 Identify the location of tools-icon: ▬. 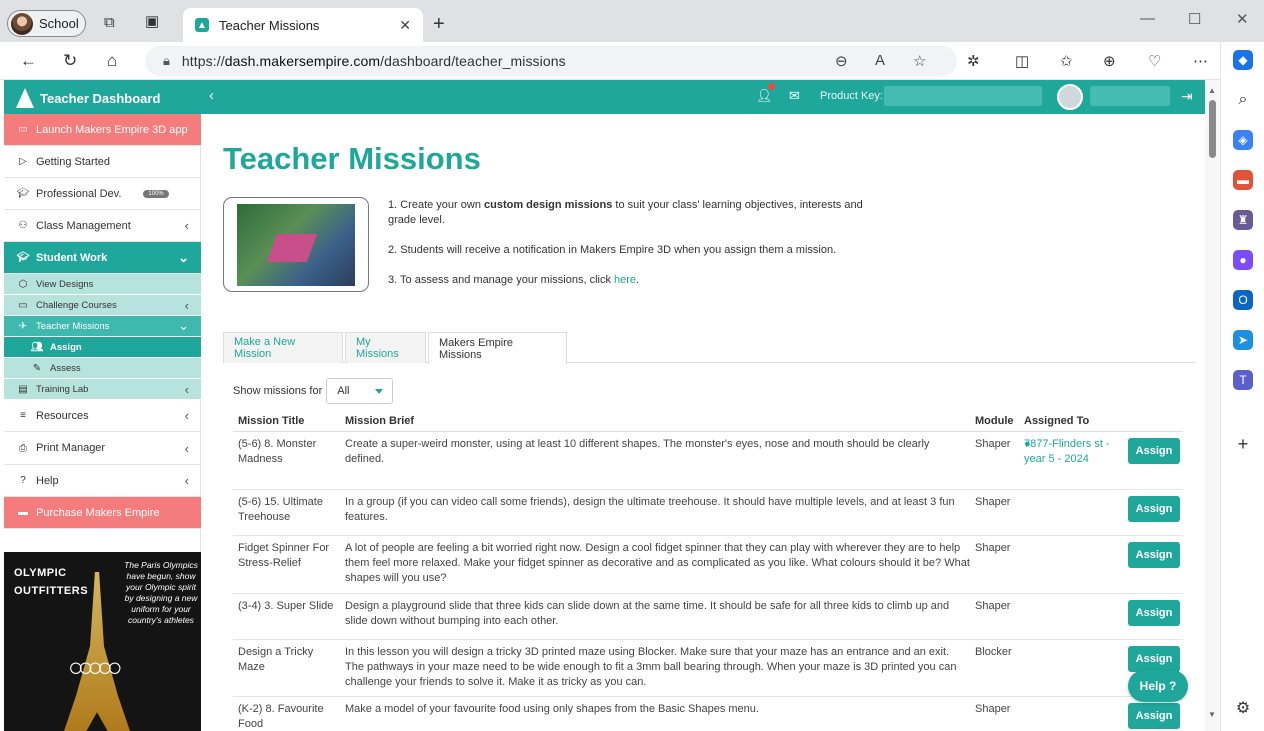
(1243, 180).